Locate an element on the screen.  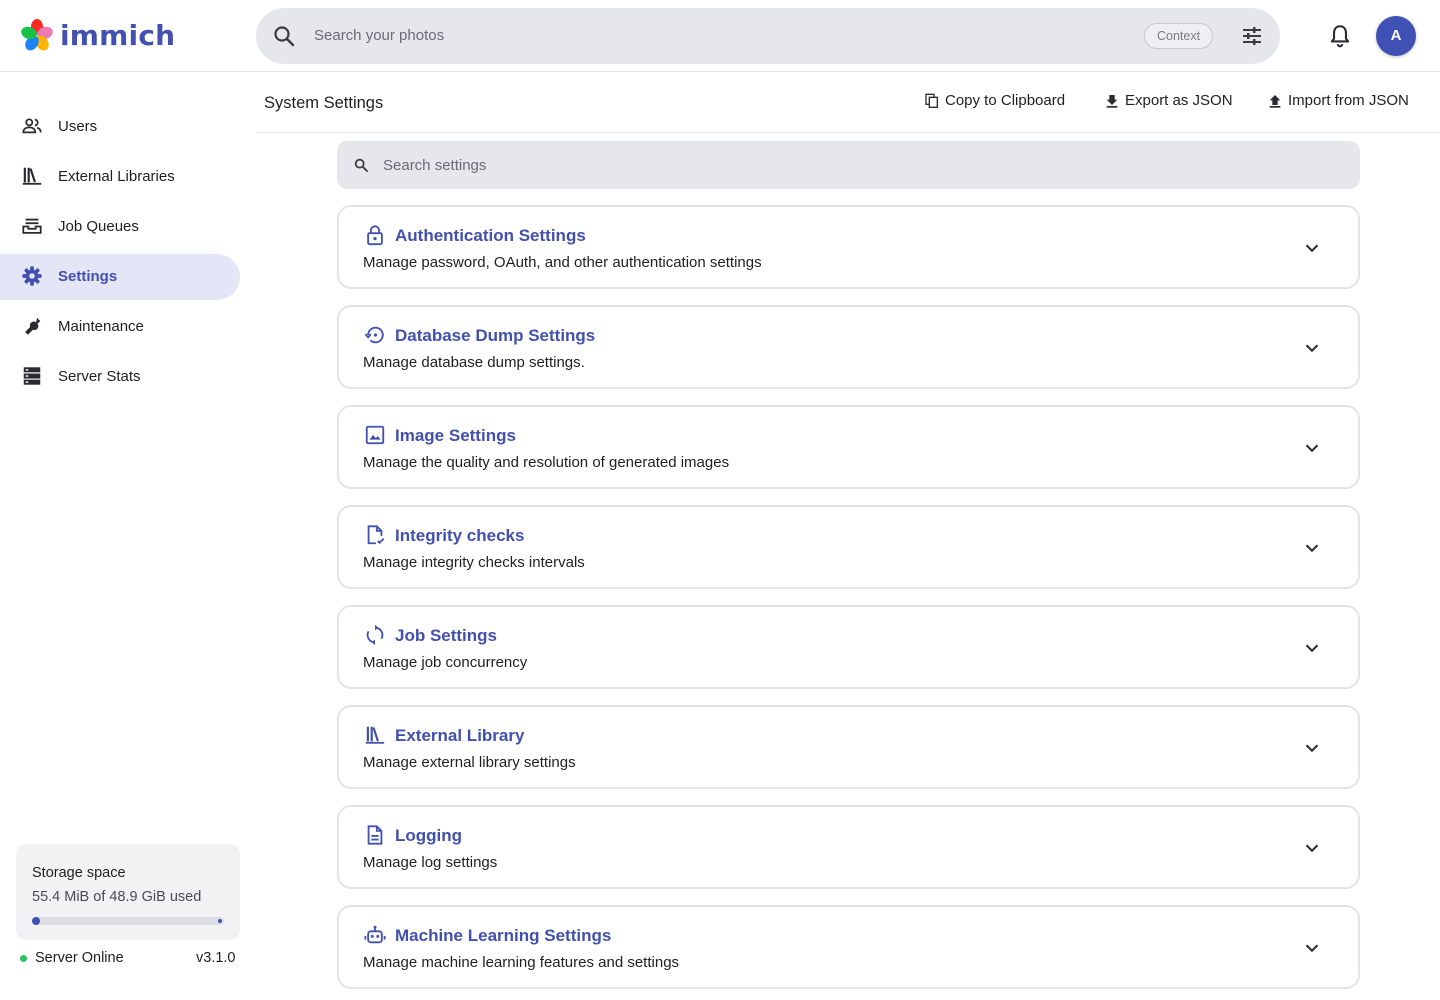
section-title: Integrity checks is located at coordinates (460, 535).